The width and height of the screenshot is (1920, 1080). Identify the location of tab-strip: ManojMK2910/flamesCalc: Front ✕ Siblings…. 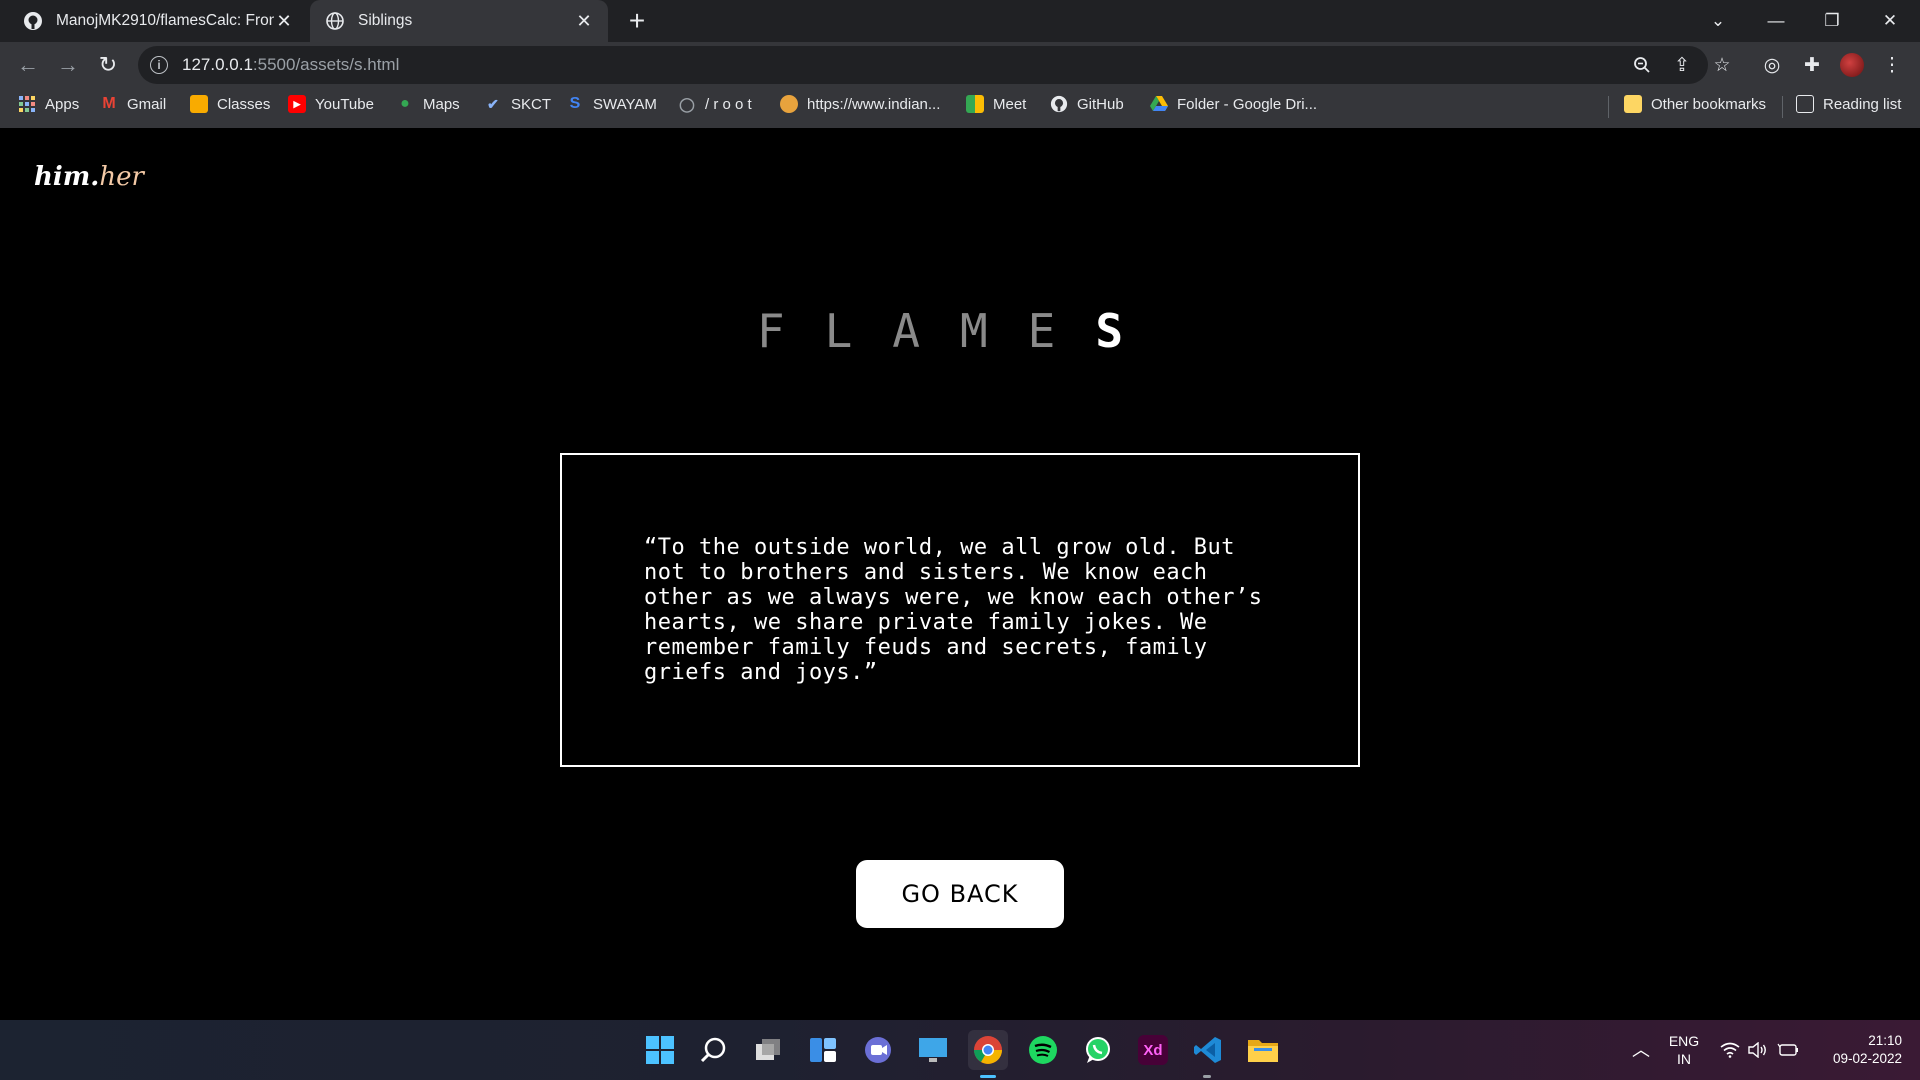
(960, 21).